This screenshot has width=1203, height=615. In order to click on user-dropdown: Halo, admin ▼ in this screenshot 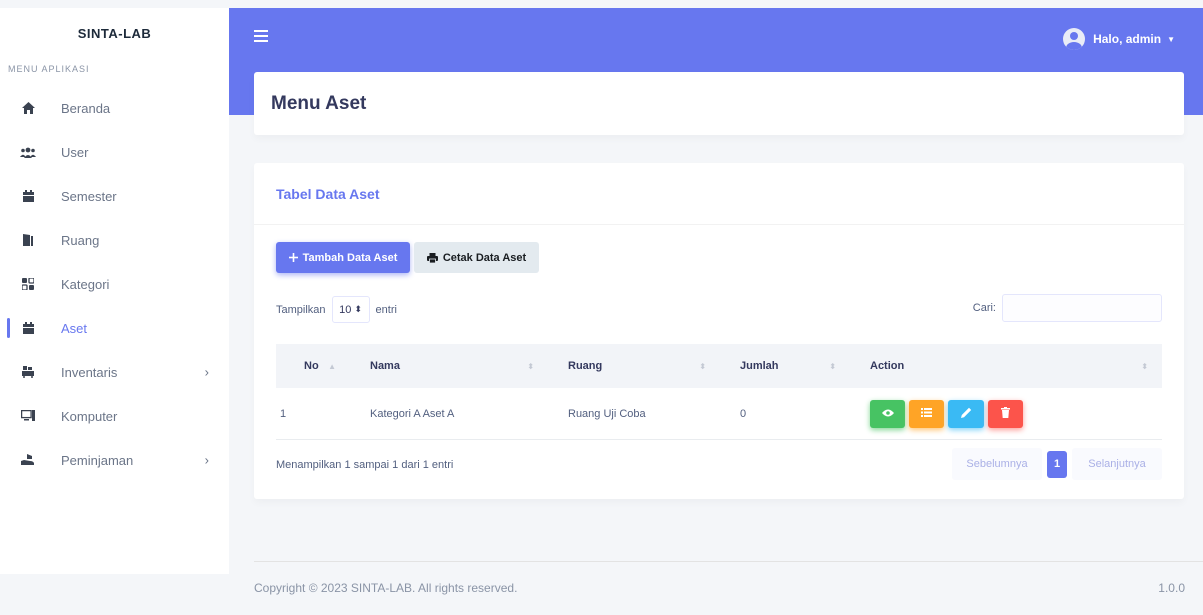, I will do `click(1119, 39)`.